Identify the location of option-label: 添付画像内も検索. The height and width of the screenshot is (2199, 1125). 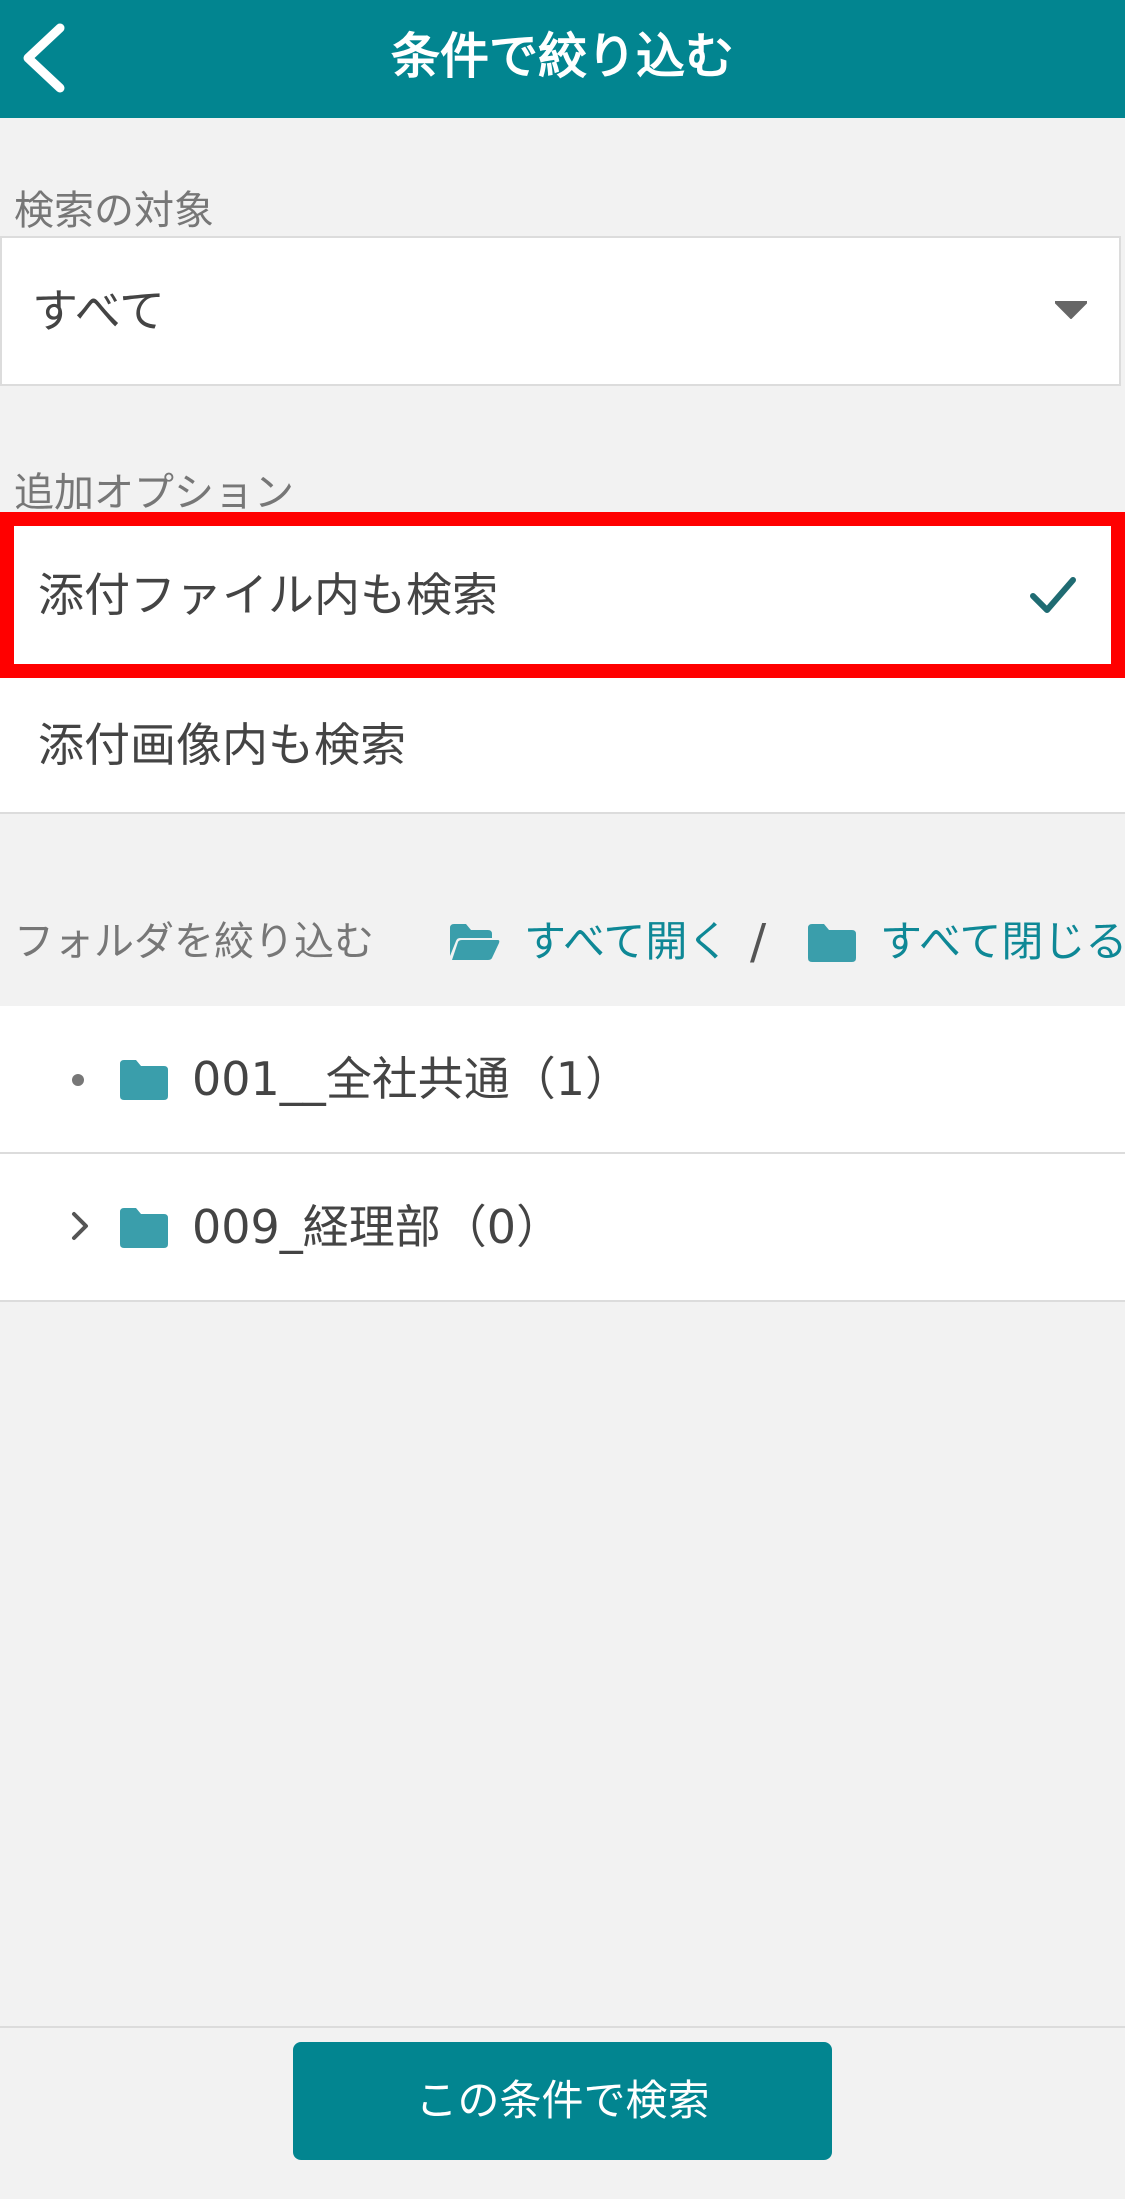
(222, 745).